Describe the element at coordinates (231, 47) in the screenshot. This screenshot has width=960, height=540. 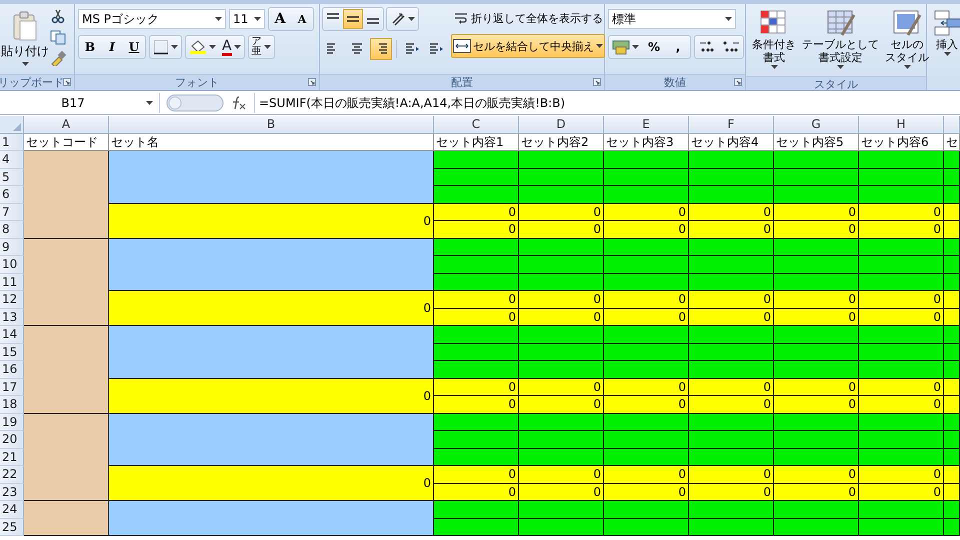
I see `font-color-button: A` at that location.